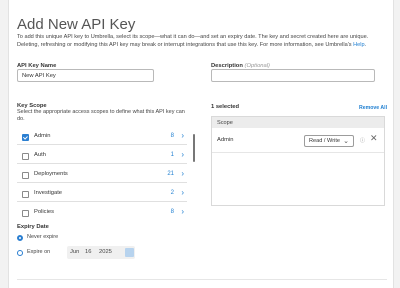 This screenshot has height=288, width=400. Describe the element at coordinates (359, 45) in the screenshot. I see `help-link: Help` at that location.